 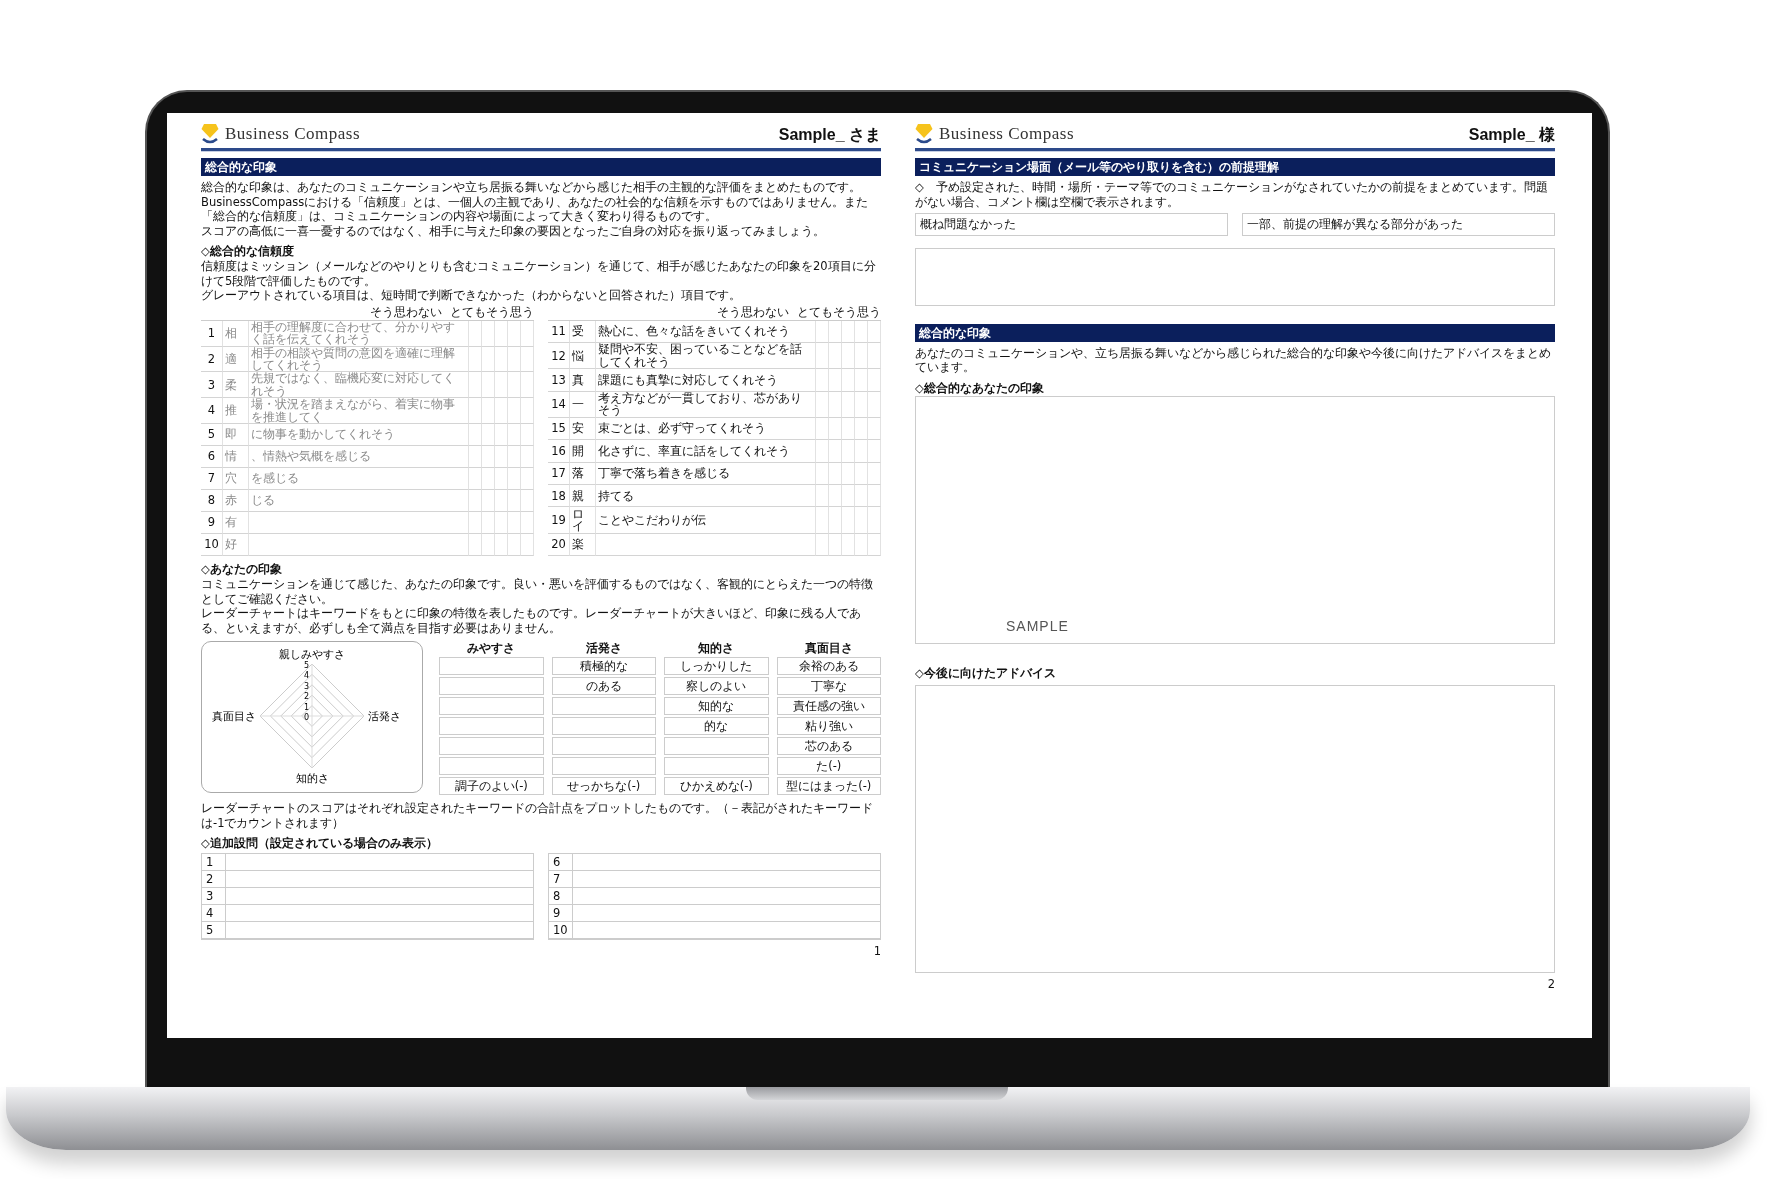 What do you see at coordinates (1071, 224) in the screenshot?
I see `answer-box: 概ね問題なかった` at bounding box center [1071, 224].